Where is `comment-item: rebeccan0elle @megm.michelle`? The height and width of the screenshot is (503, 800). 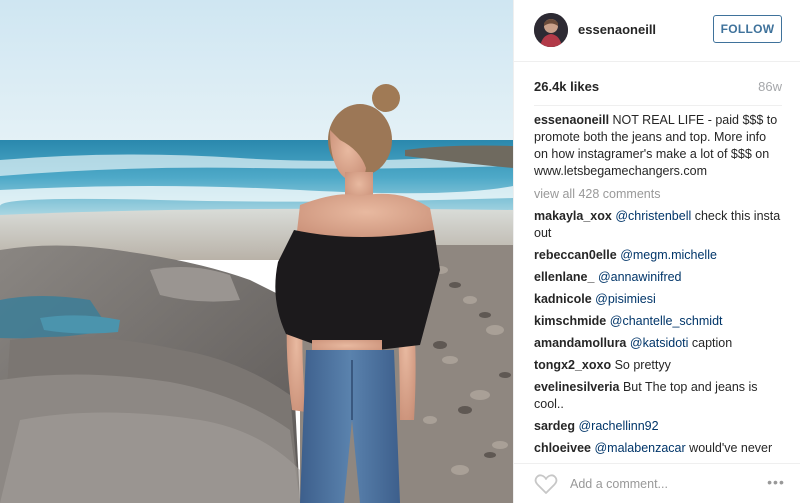 comment-item: rebeccan0elle @megm.michelle is located at coordinates (658, 255).